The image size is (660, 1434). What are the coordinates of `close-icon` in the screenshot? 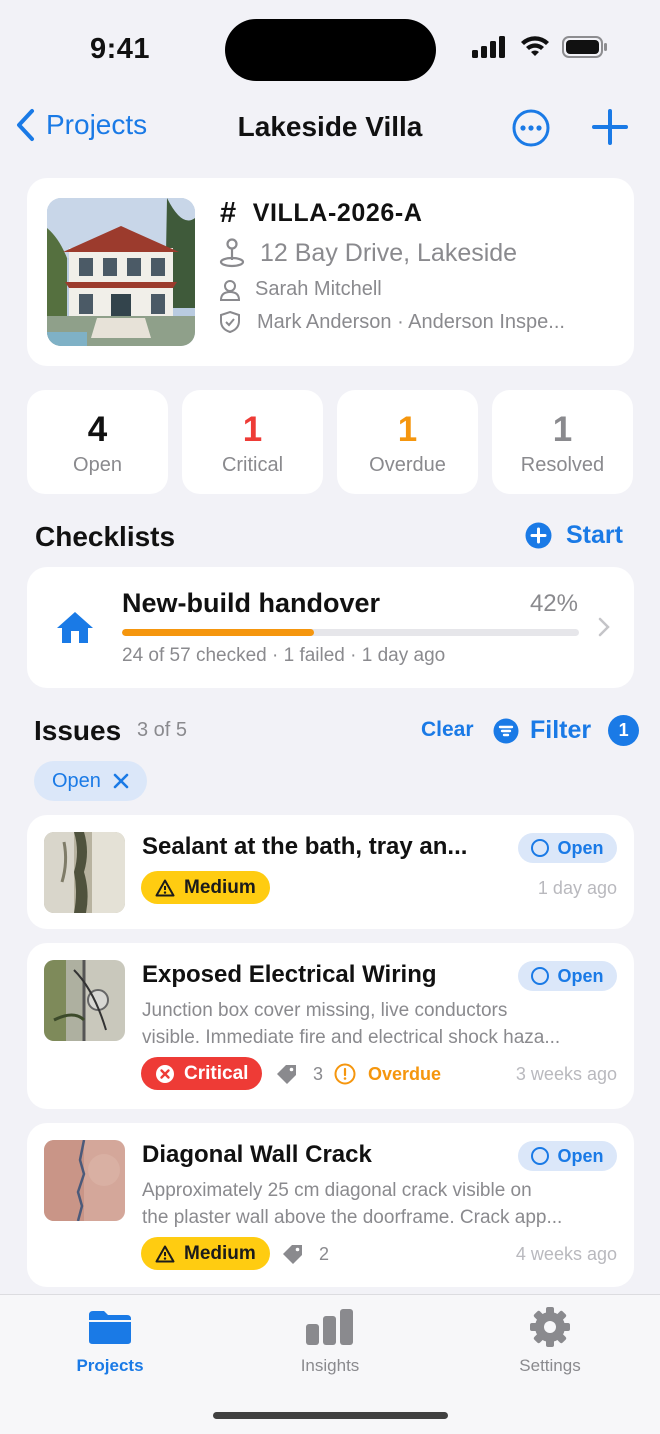 It's located at (121, 781).